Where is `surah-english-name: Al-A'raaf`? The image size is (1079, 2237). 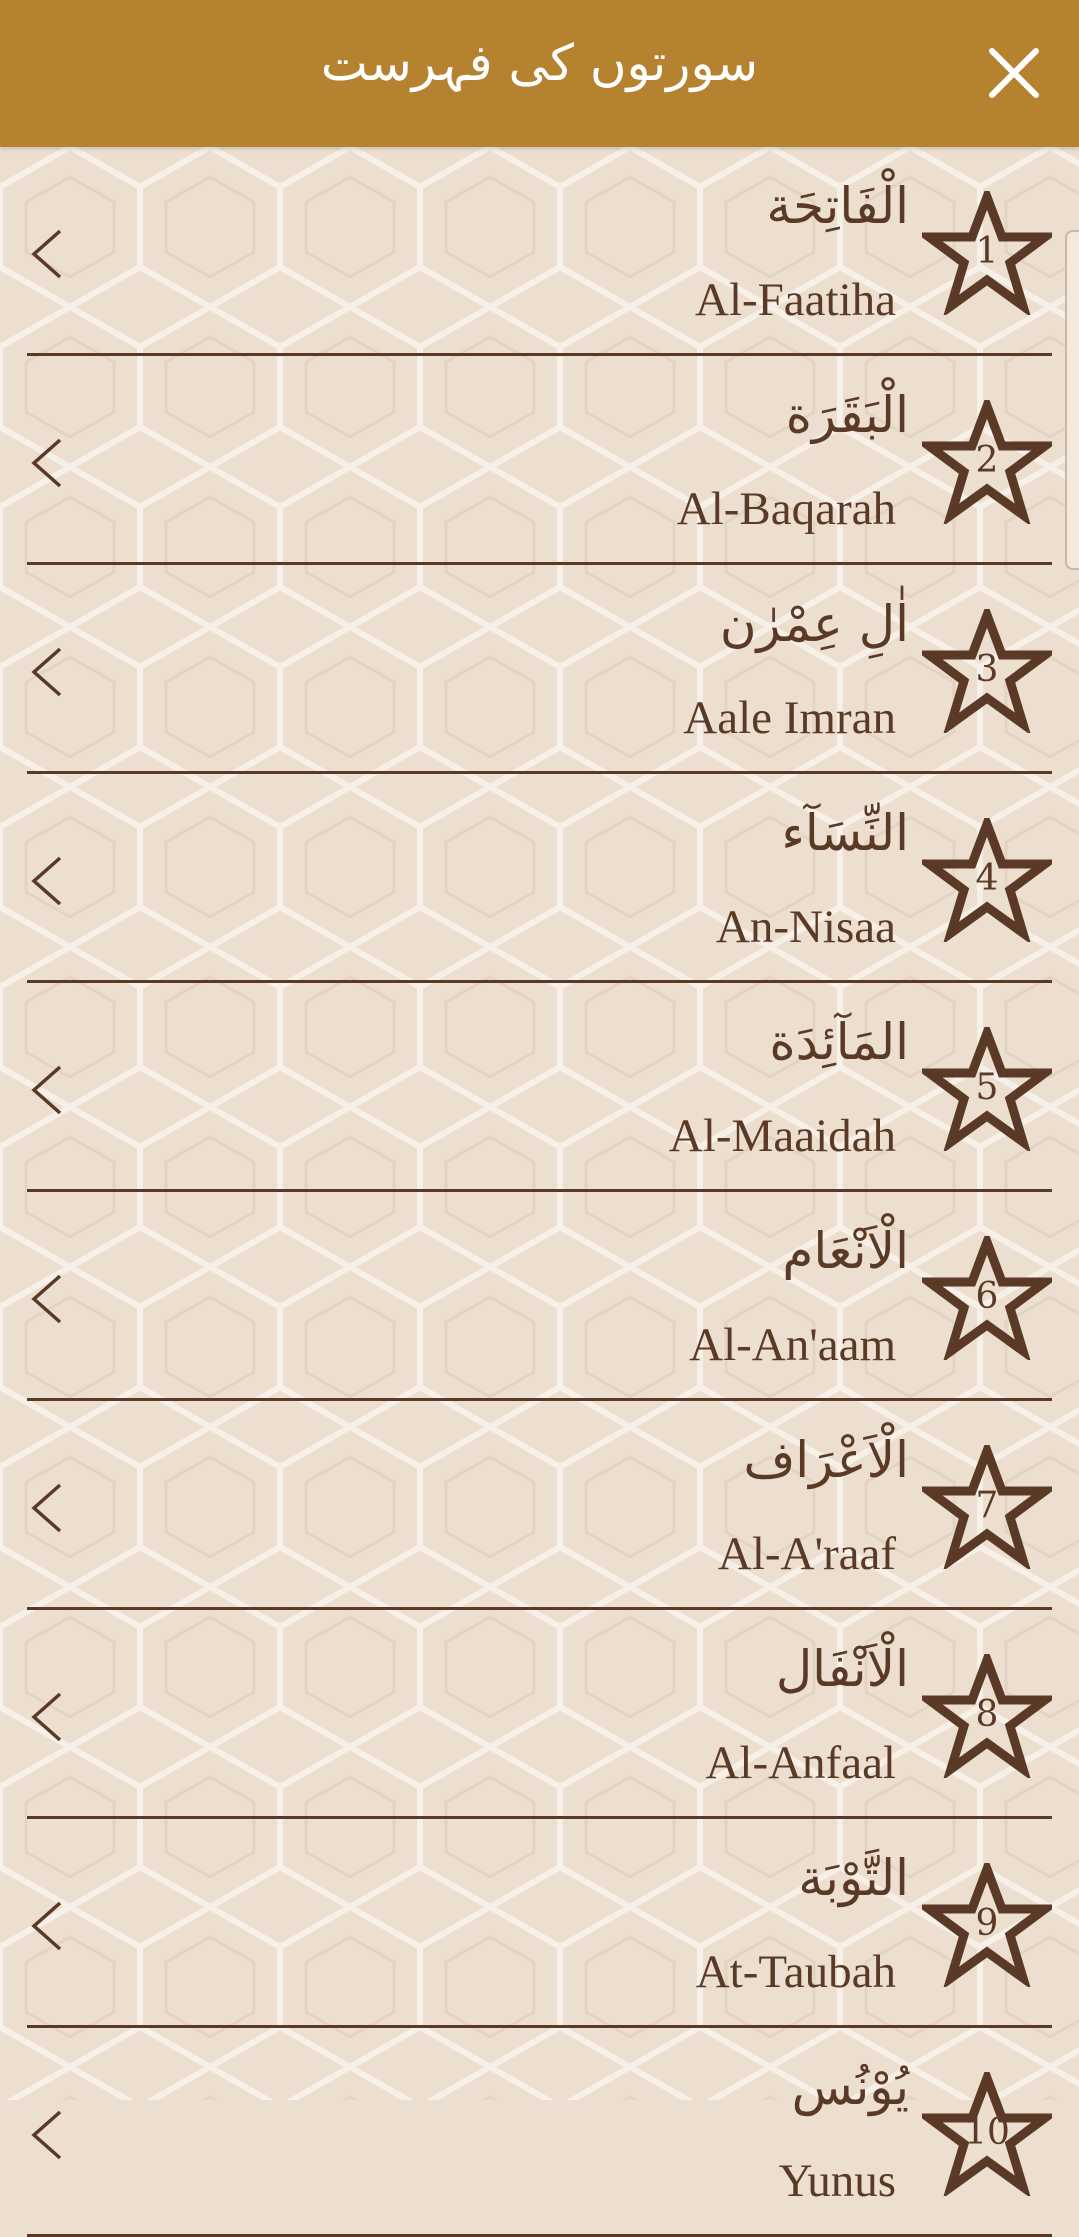
surah-english-name: Al-A'raaf is located at coordinates (806, 1554).